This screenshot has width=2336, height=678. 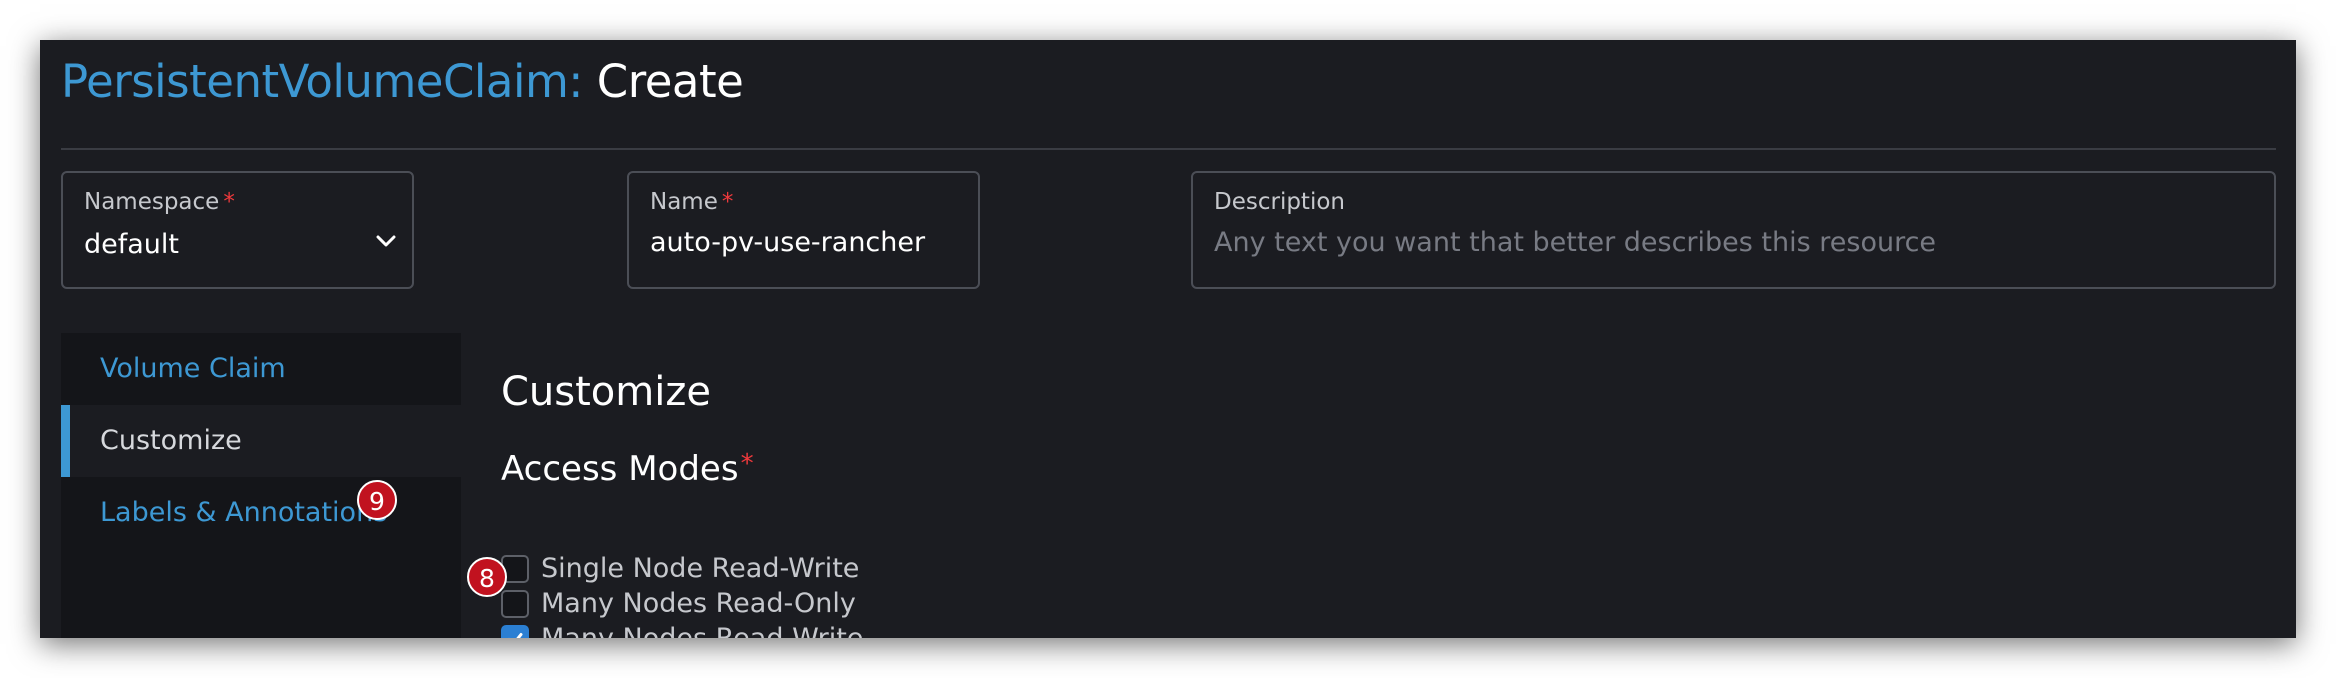 What do you see at coordinates (515, 604) in the screenshot?
I see `checkbox` at bounding box center [515, 604].